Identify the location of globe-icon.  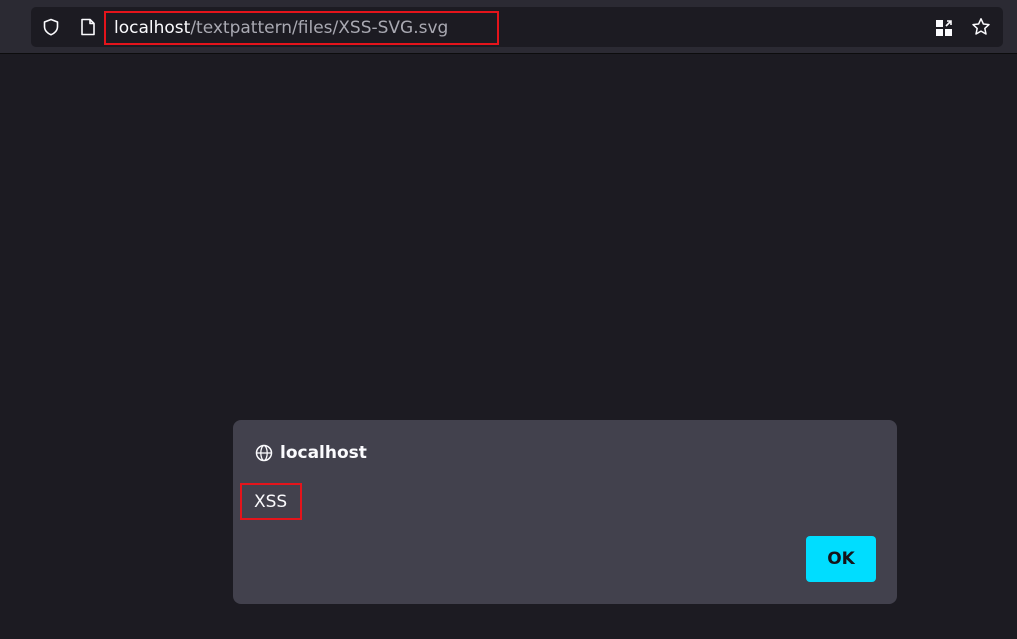
(264, 453).